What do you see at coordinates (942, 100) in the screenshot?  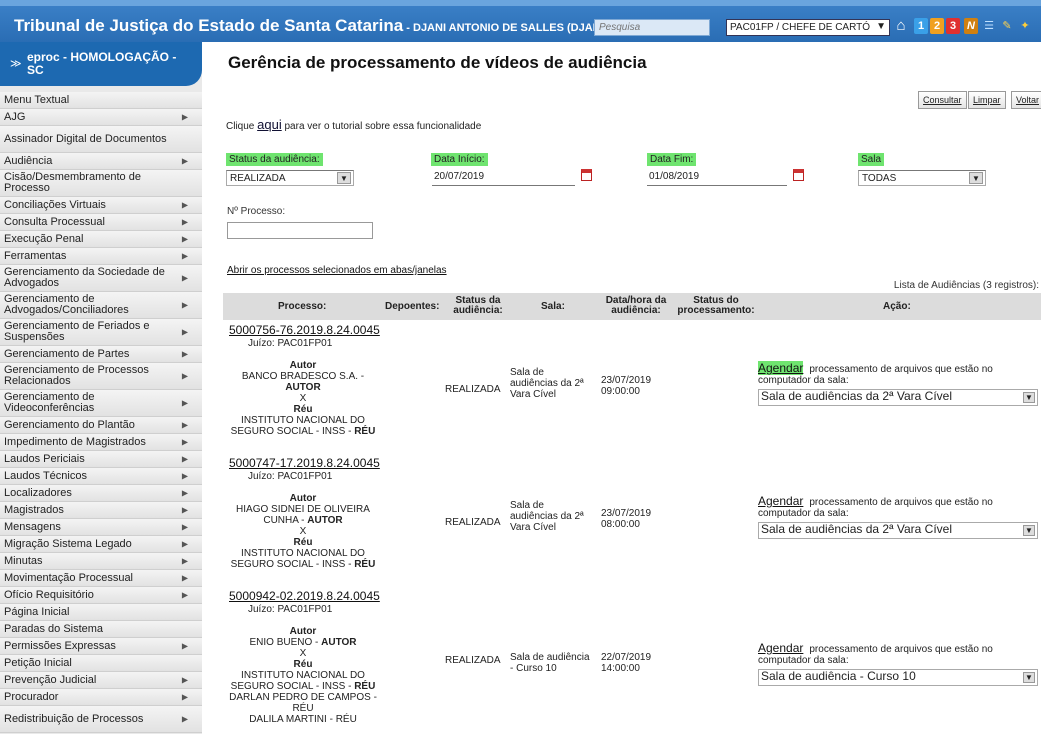 I see `consultar-button: Consultar` at bounding box center [942, 100].